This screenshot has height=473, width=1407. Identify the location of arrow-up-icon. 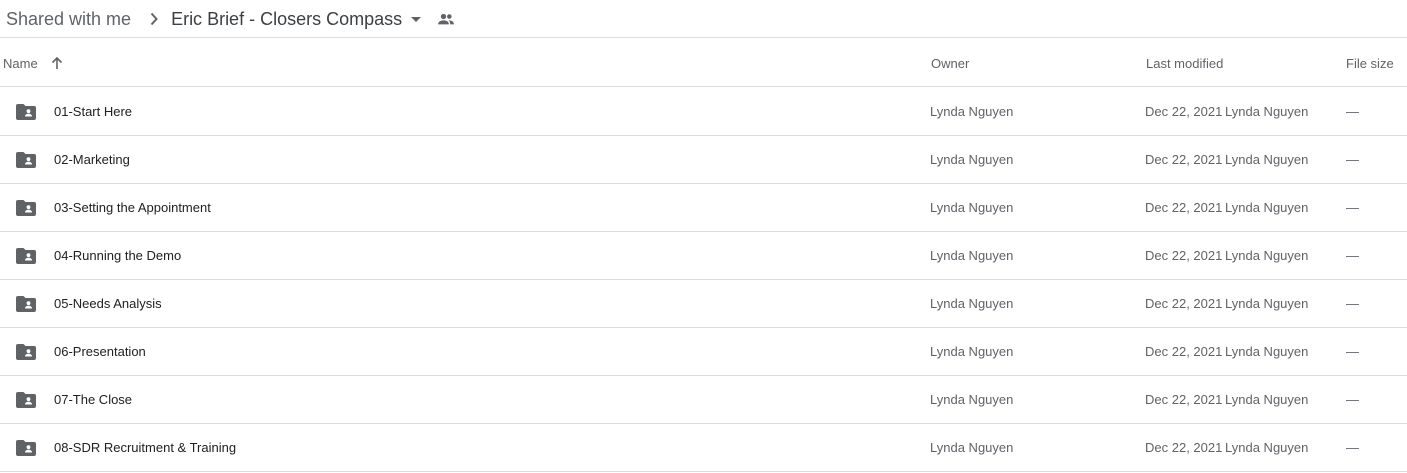
(57, 63).